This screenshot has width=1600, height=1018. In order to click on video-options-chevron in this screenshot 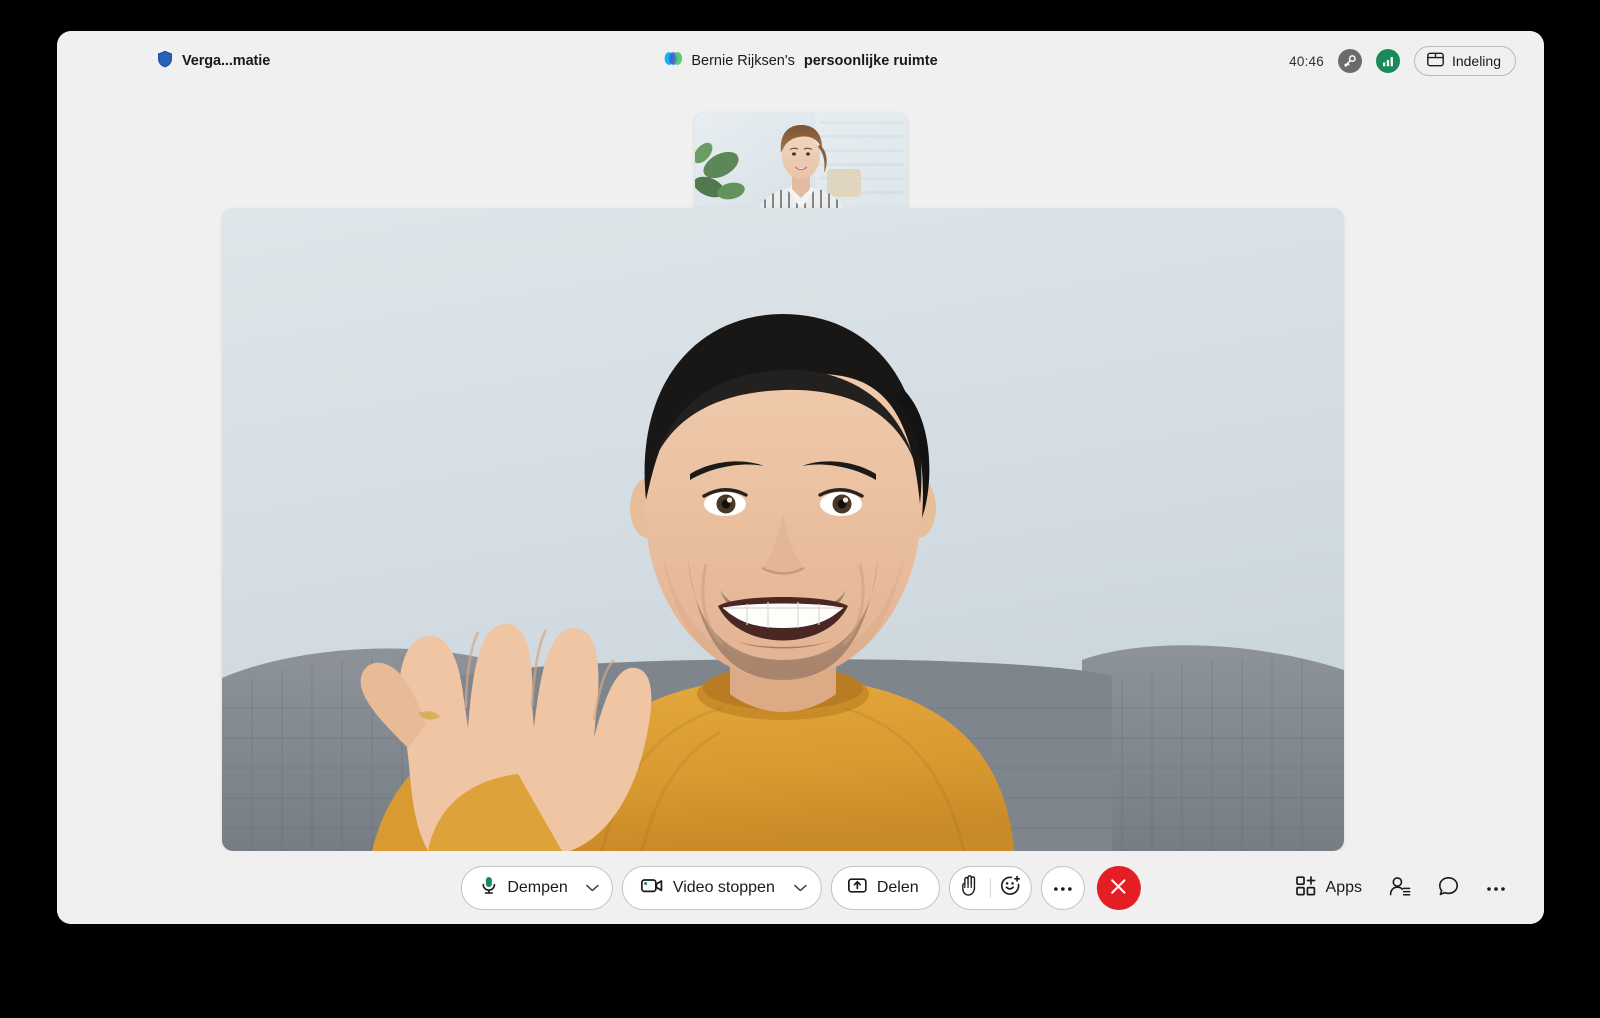, I will do `click(800, 888)`.